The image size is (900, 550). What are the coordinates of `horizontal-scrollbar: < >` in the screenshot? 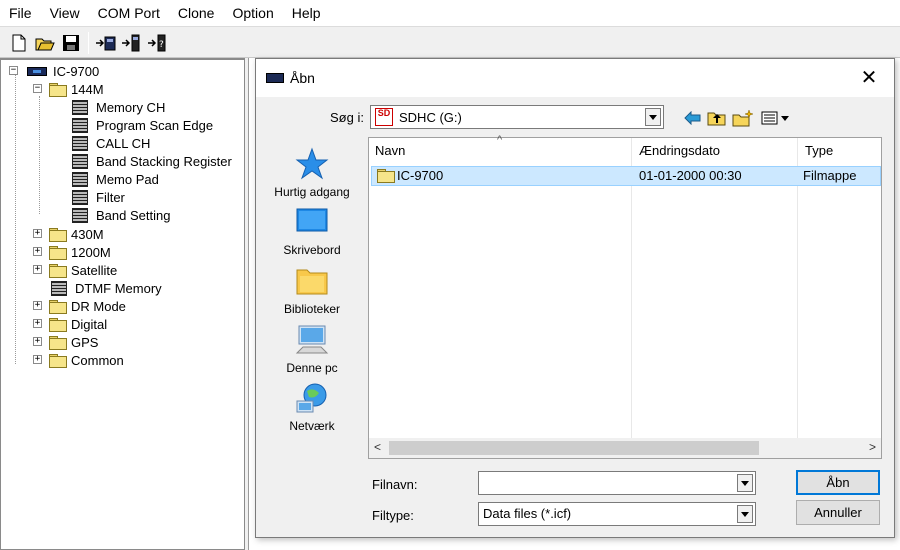 It's located at (625, 448).